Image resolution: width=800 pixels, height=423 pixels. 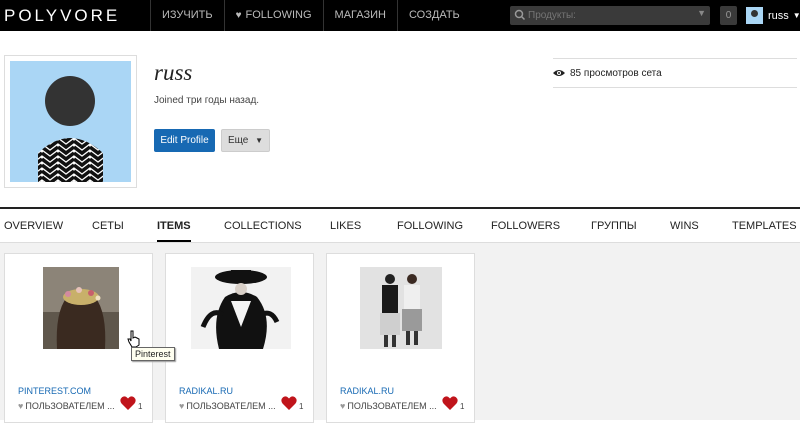 I want to click on nav-following: ♥ FOLLOWING, so click(x=273, y=15).